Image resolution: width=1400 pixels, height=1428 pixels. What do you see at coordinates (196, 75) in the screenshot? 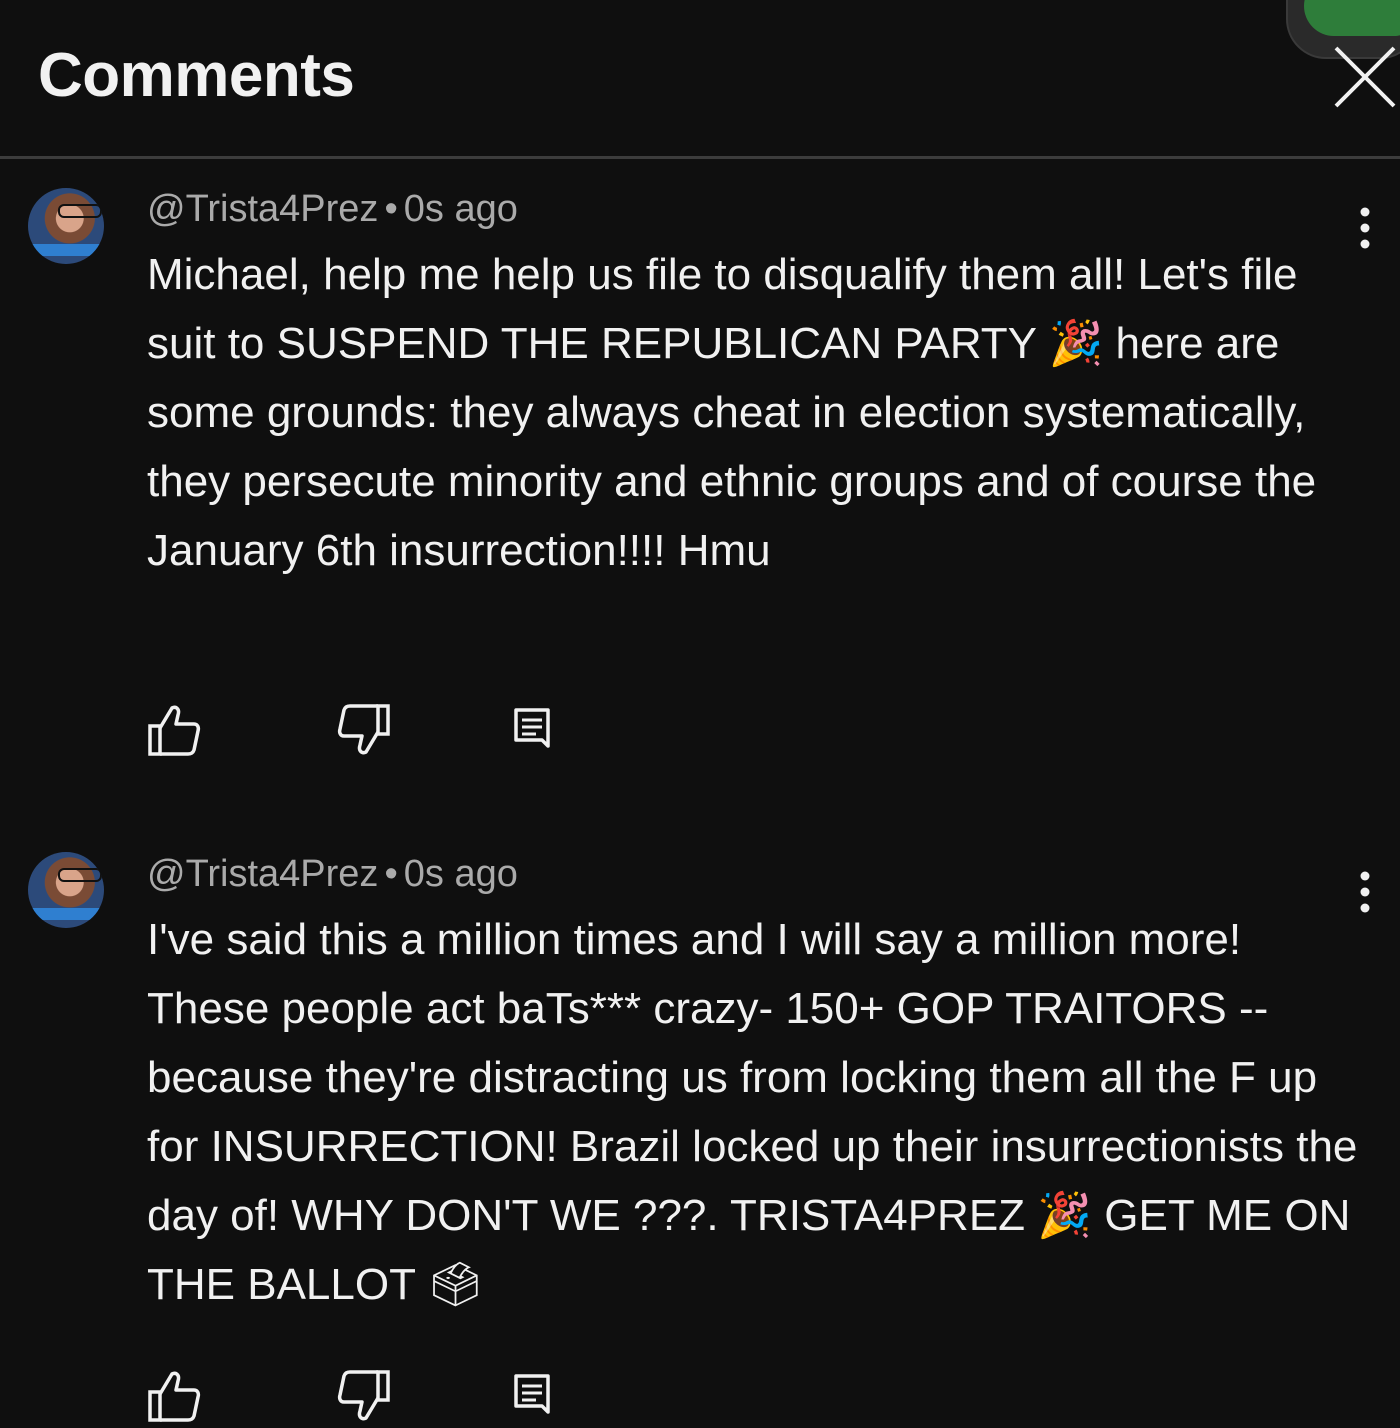
I see `page-title: Comments` at bounding box center [196, 75].